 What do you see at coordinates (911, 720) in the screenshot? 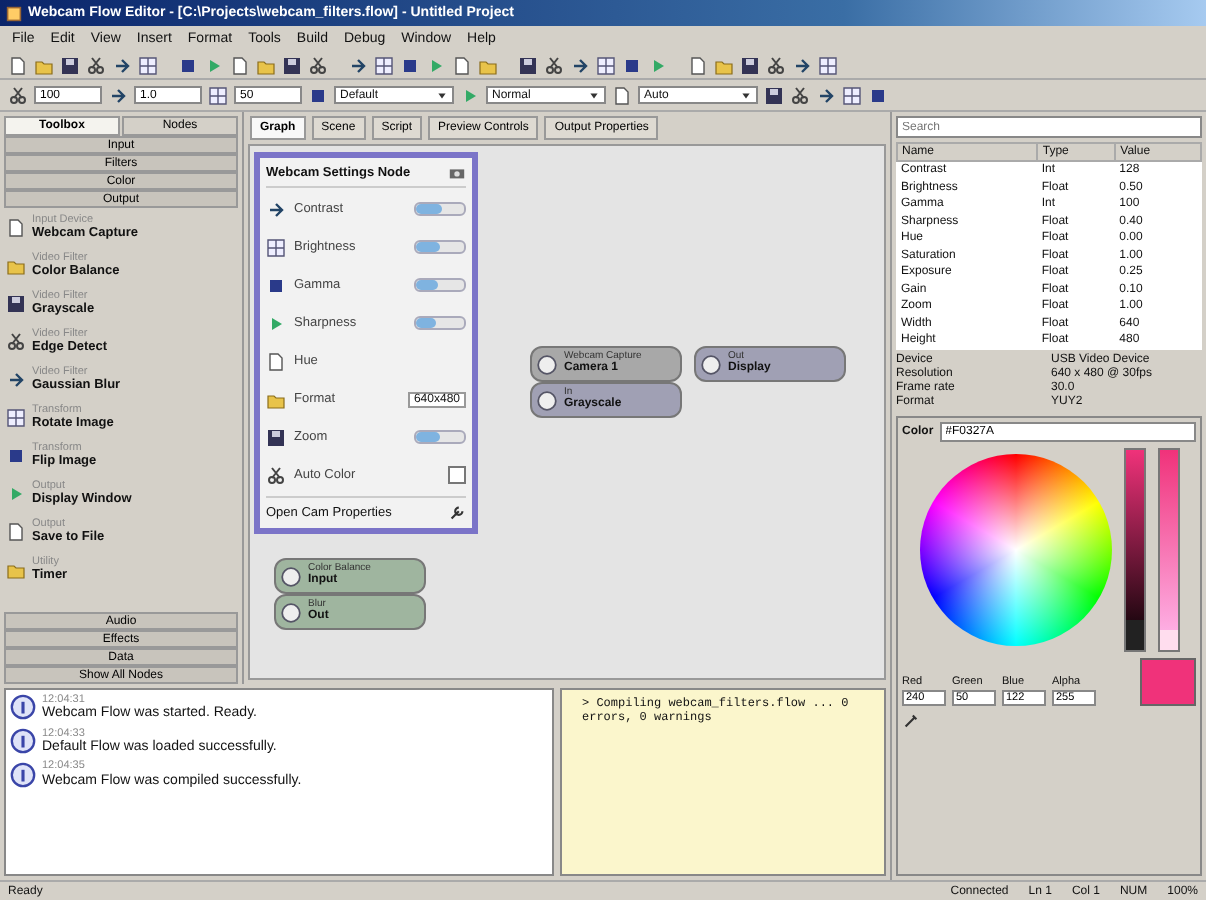
I see `eyedropper-icon` at bounding box center [911, 720].